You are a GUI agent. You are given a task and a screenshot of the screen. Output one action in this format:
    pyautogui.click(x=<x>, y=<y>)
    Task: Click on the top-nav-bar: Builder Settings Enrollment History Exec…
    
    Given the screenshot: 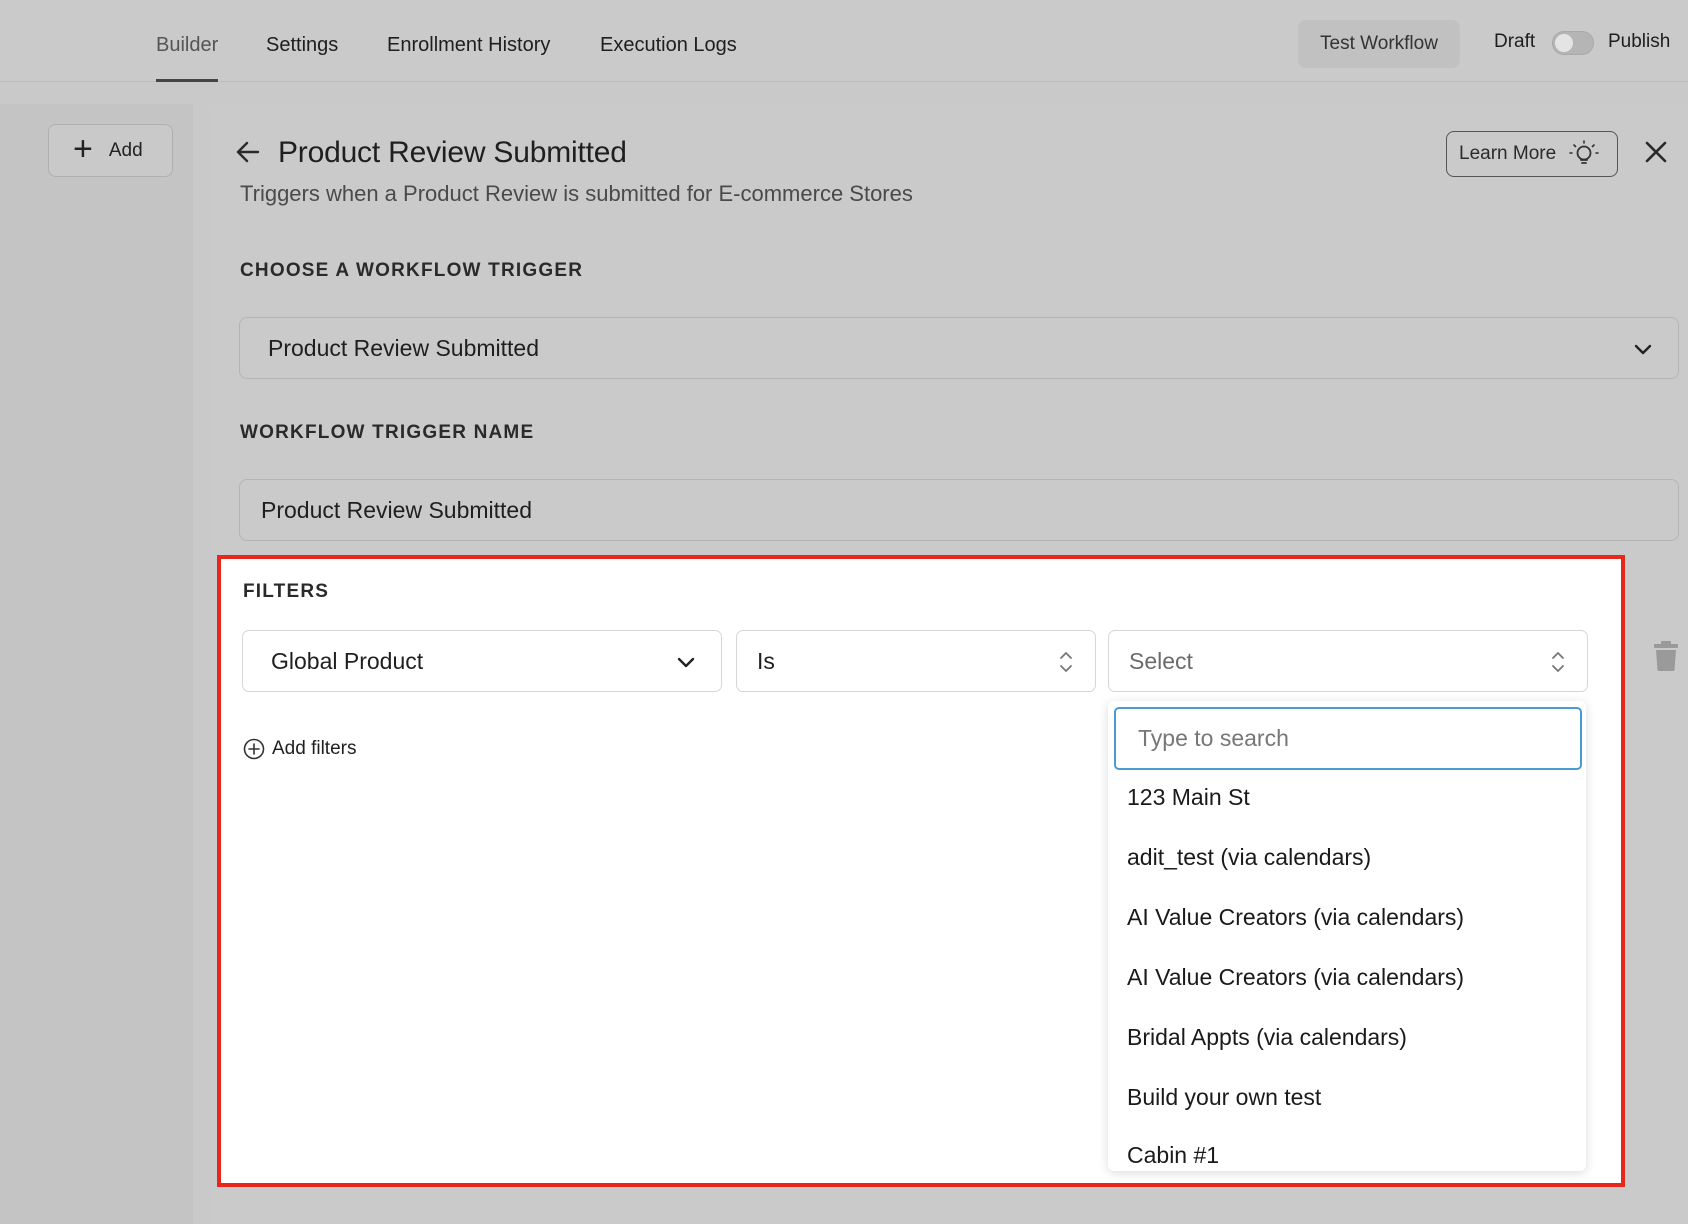 What is the action you would take?
    pyautogui.click(x=844, y=41)
    